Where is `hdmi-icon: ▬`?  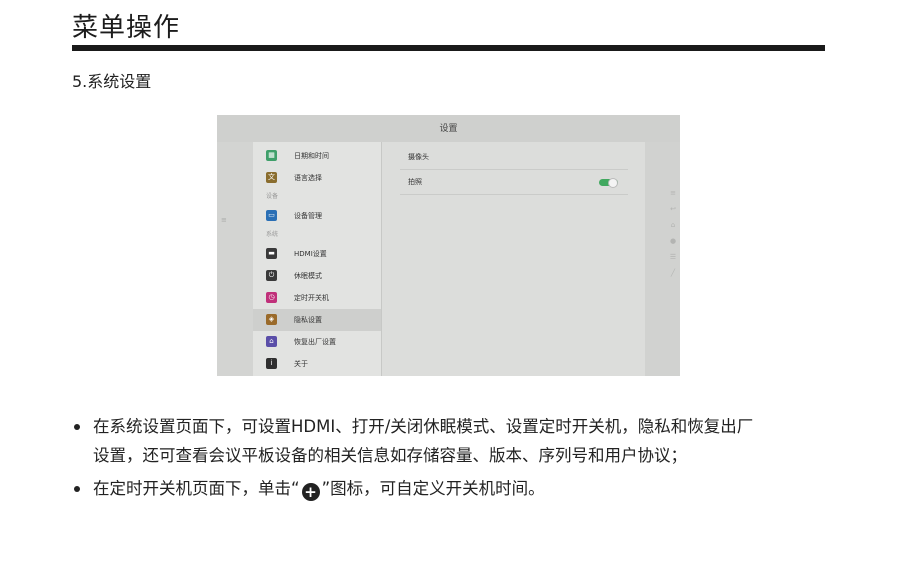 hdmi-icon: ▬ is located at coordinates (271, 253).